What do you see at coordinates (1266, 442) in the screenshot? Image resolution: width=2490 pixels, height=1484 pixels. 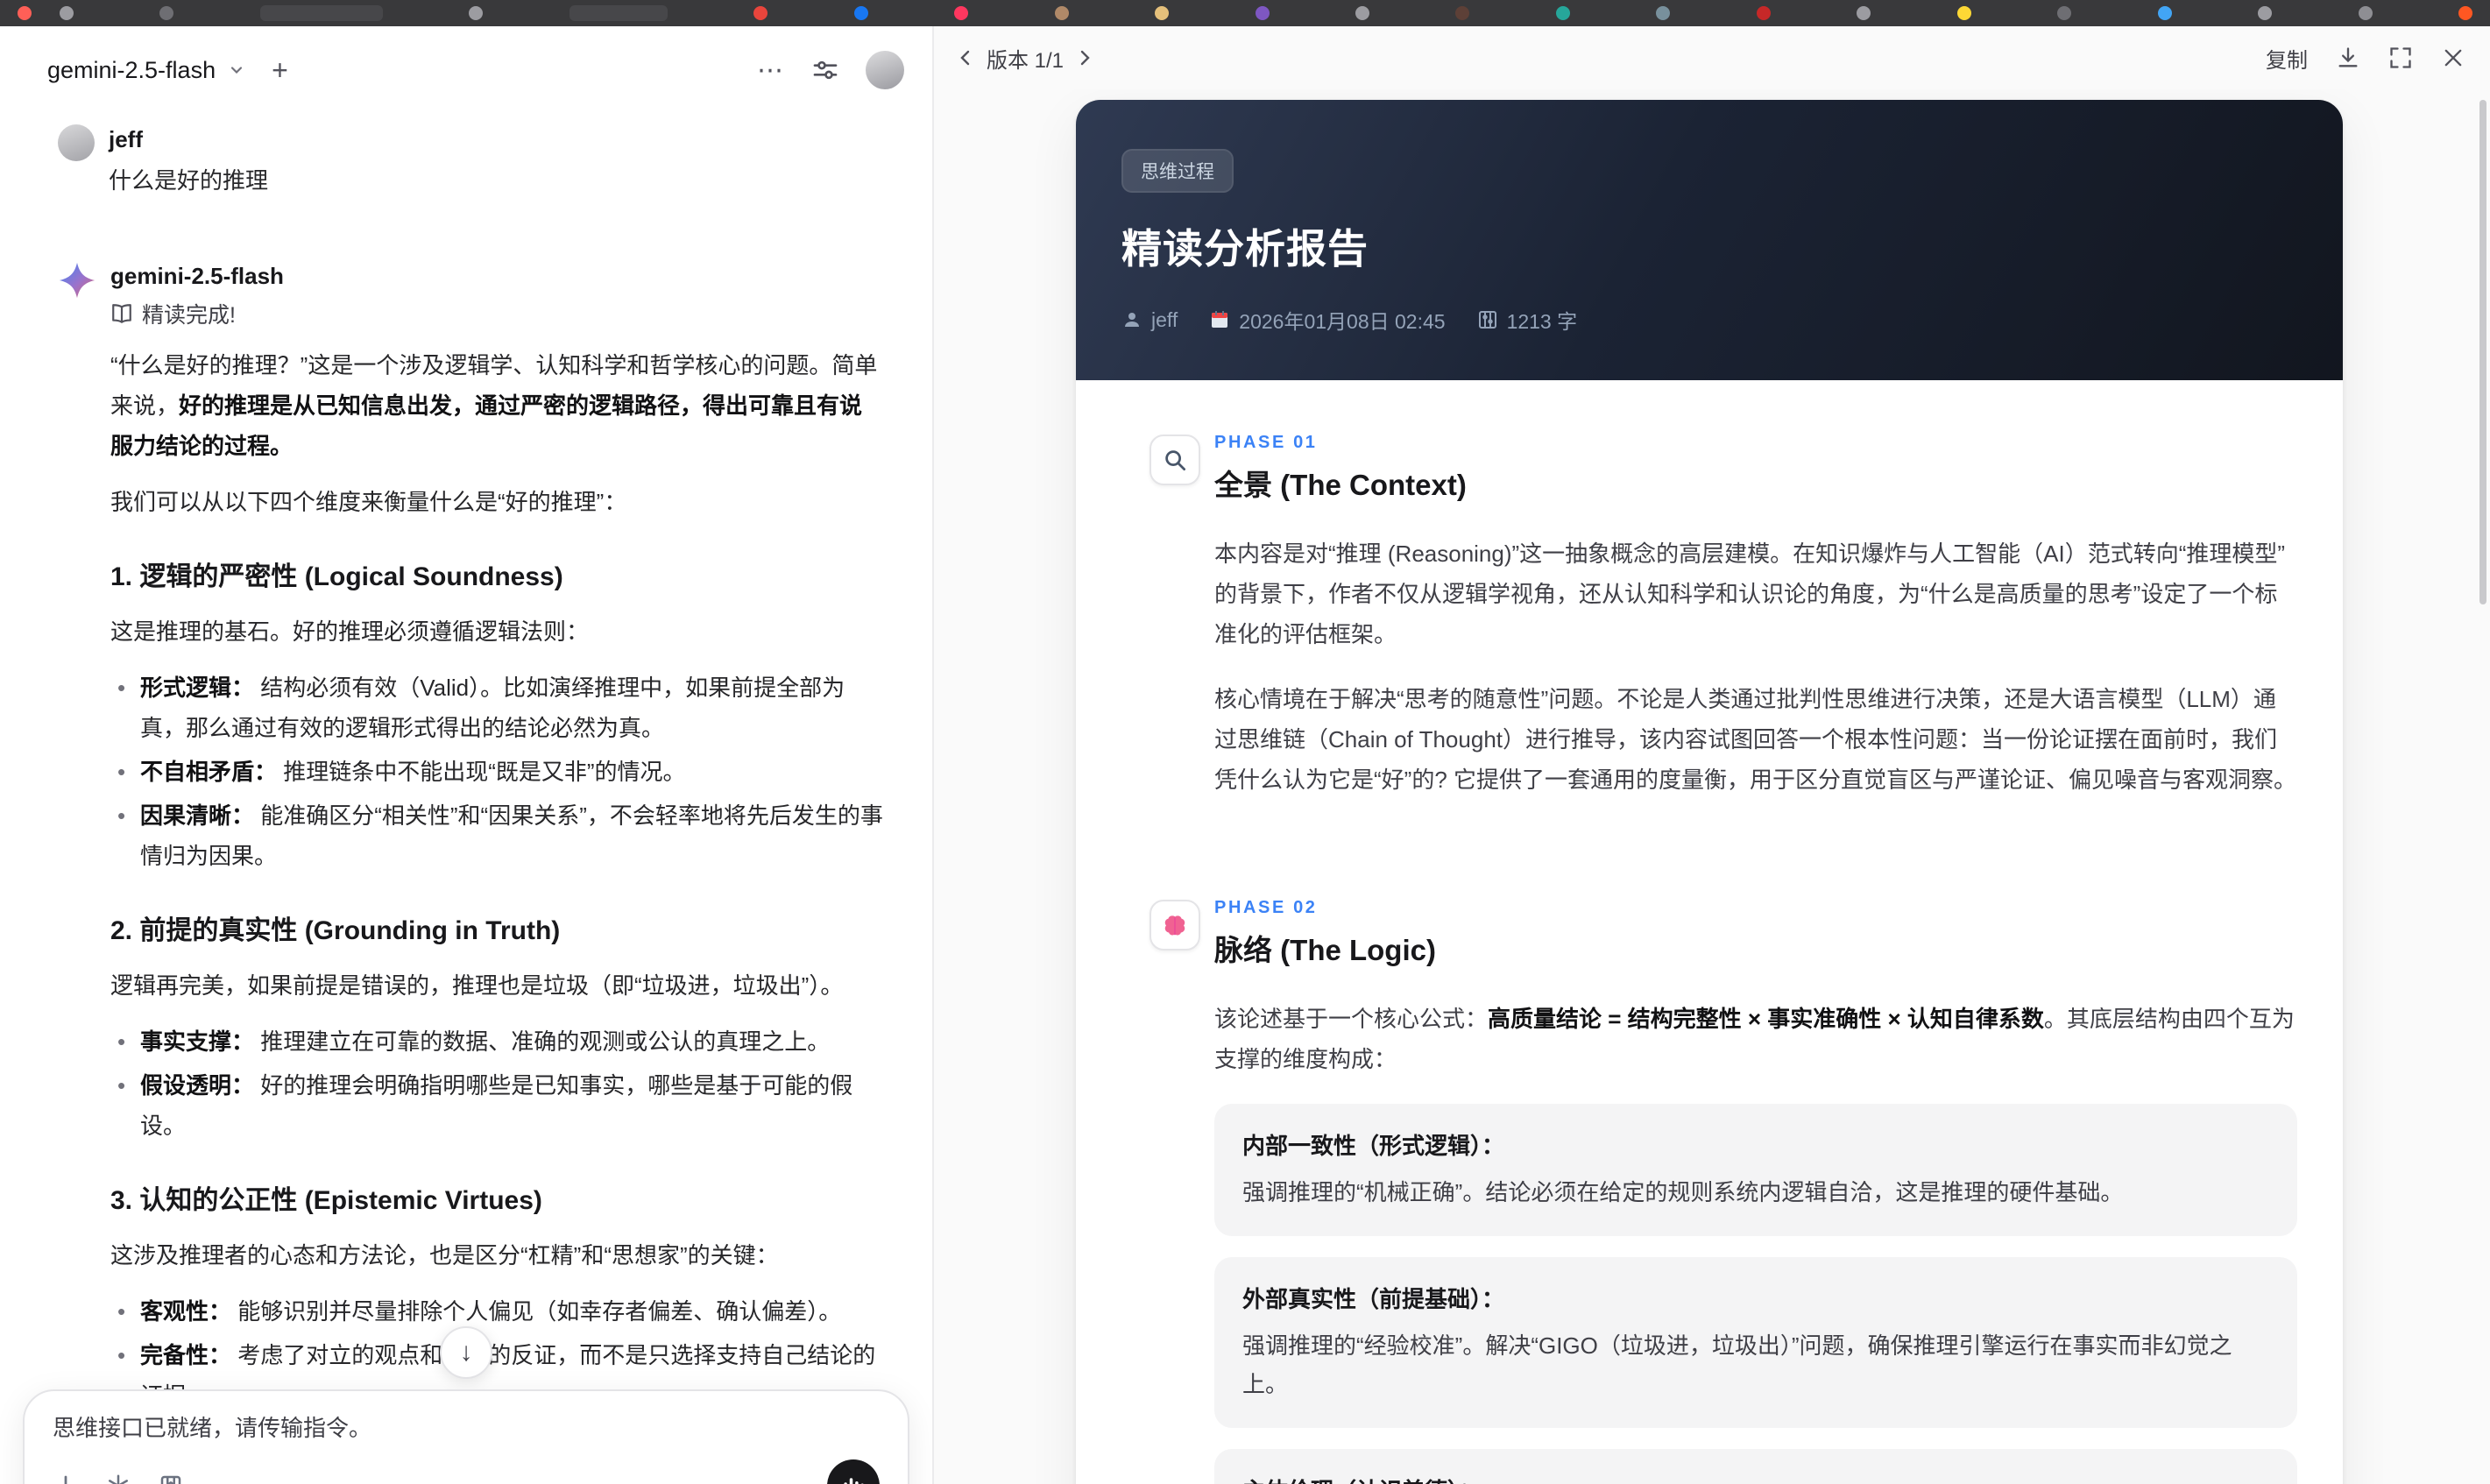 I see `phase-label: PHASE 01` at bounding box center [1266, 442].